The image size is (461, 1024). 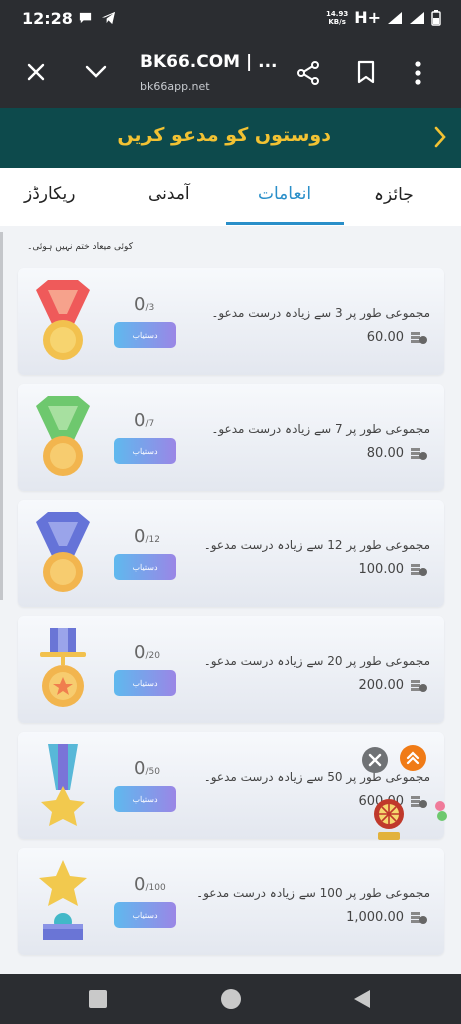 What do you see at coordinates (47, 18) in the screenshot?
I see `status-time: 12:28` at bounding box center [47, 18].